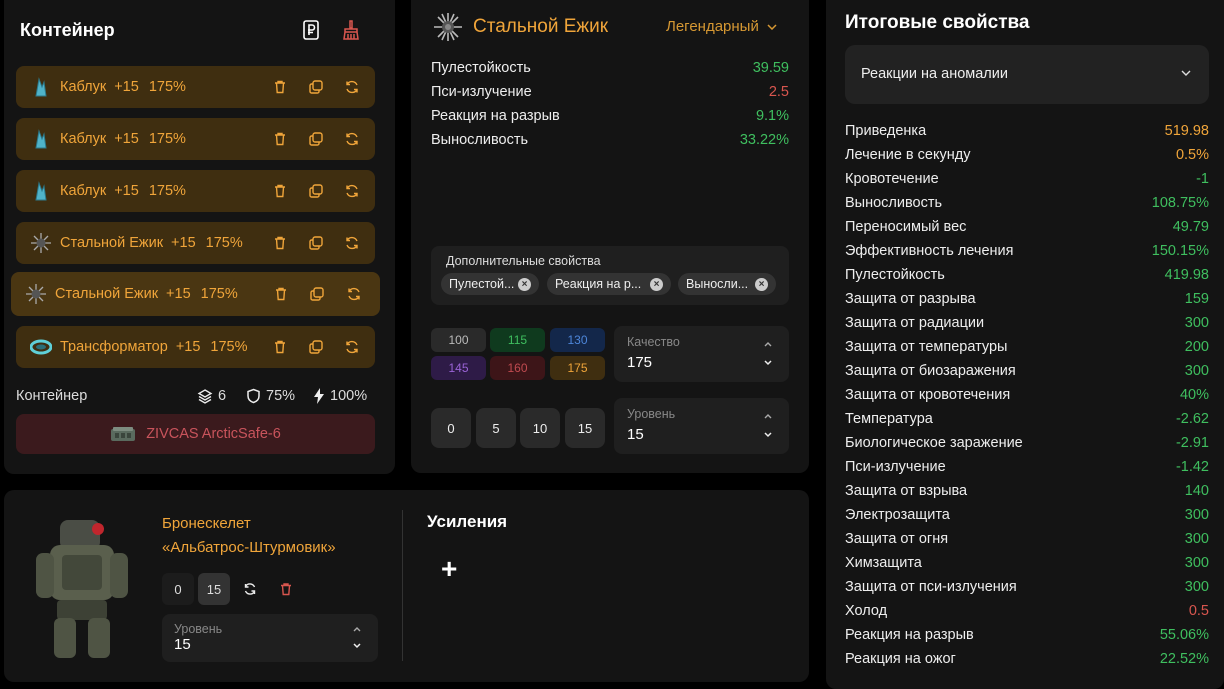 This screenshot has height=689, width=1224. Describe the element at coordinates (721, 26) in the screenshot. I see `rarity-dropdown: Легендарный` at that location.